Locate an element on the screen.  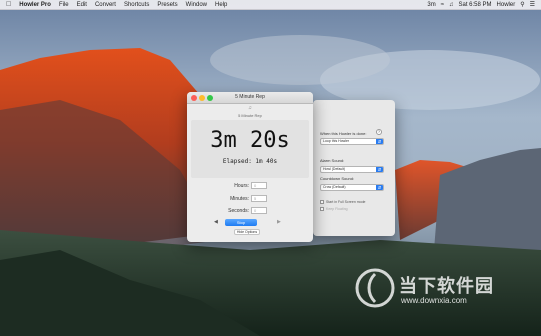
seconds-field: 0 is located at coordinates (259, 210).